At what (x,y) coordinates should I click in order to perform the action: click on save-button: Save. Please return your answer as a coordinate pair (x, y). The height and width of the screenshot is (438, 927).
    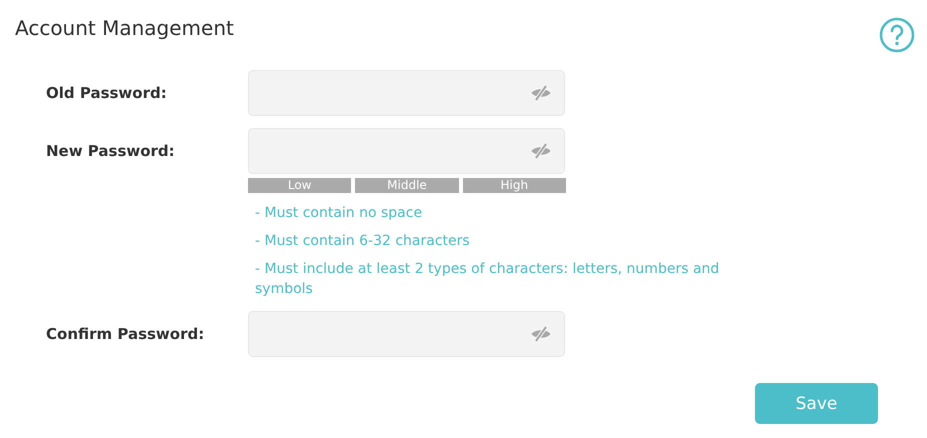
    Looking at the image, I should click on (816, 403).